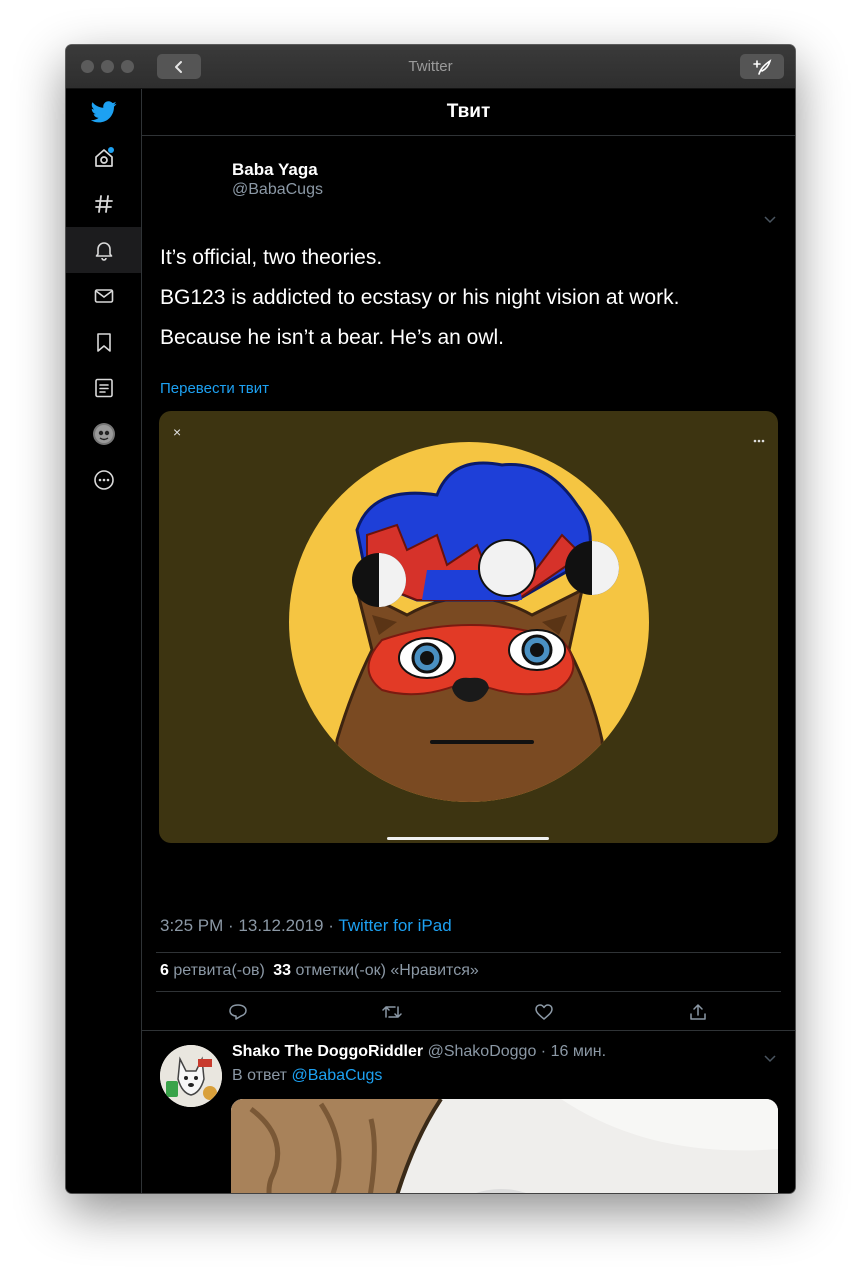  I want to click on author-avatar, so click(185, 172).